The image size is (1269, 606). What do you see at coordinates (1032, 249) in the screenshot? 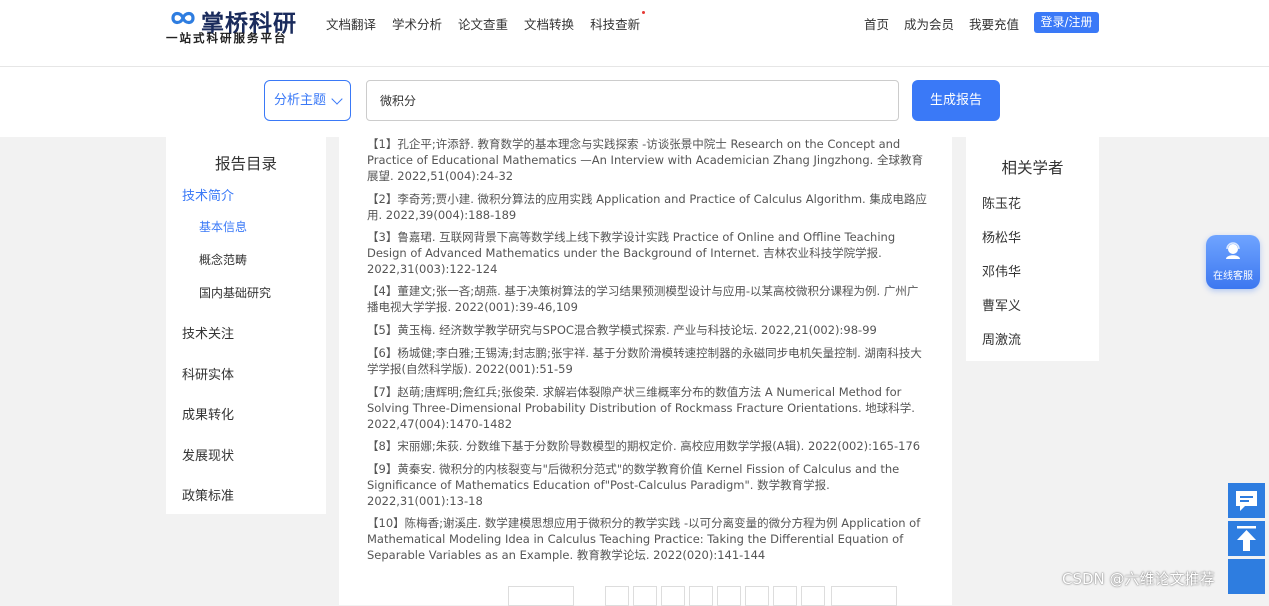
I see `related-scholars-panel: 相关学者 陈玉花 杨松华 邓伟华 曹军义 周激流` at bounding box center [1032, 249].